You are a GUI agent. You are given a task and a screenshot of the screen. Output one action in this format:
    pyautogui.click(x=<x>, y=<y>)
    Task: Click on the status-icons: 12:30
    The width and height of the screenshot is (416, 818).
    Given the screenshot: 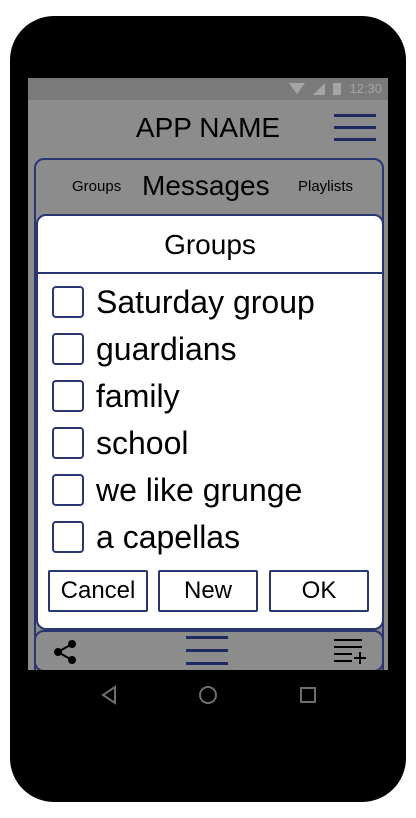 What is the action you would take?
    pyautogui.click(x=335, y=88)
    